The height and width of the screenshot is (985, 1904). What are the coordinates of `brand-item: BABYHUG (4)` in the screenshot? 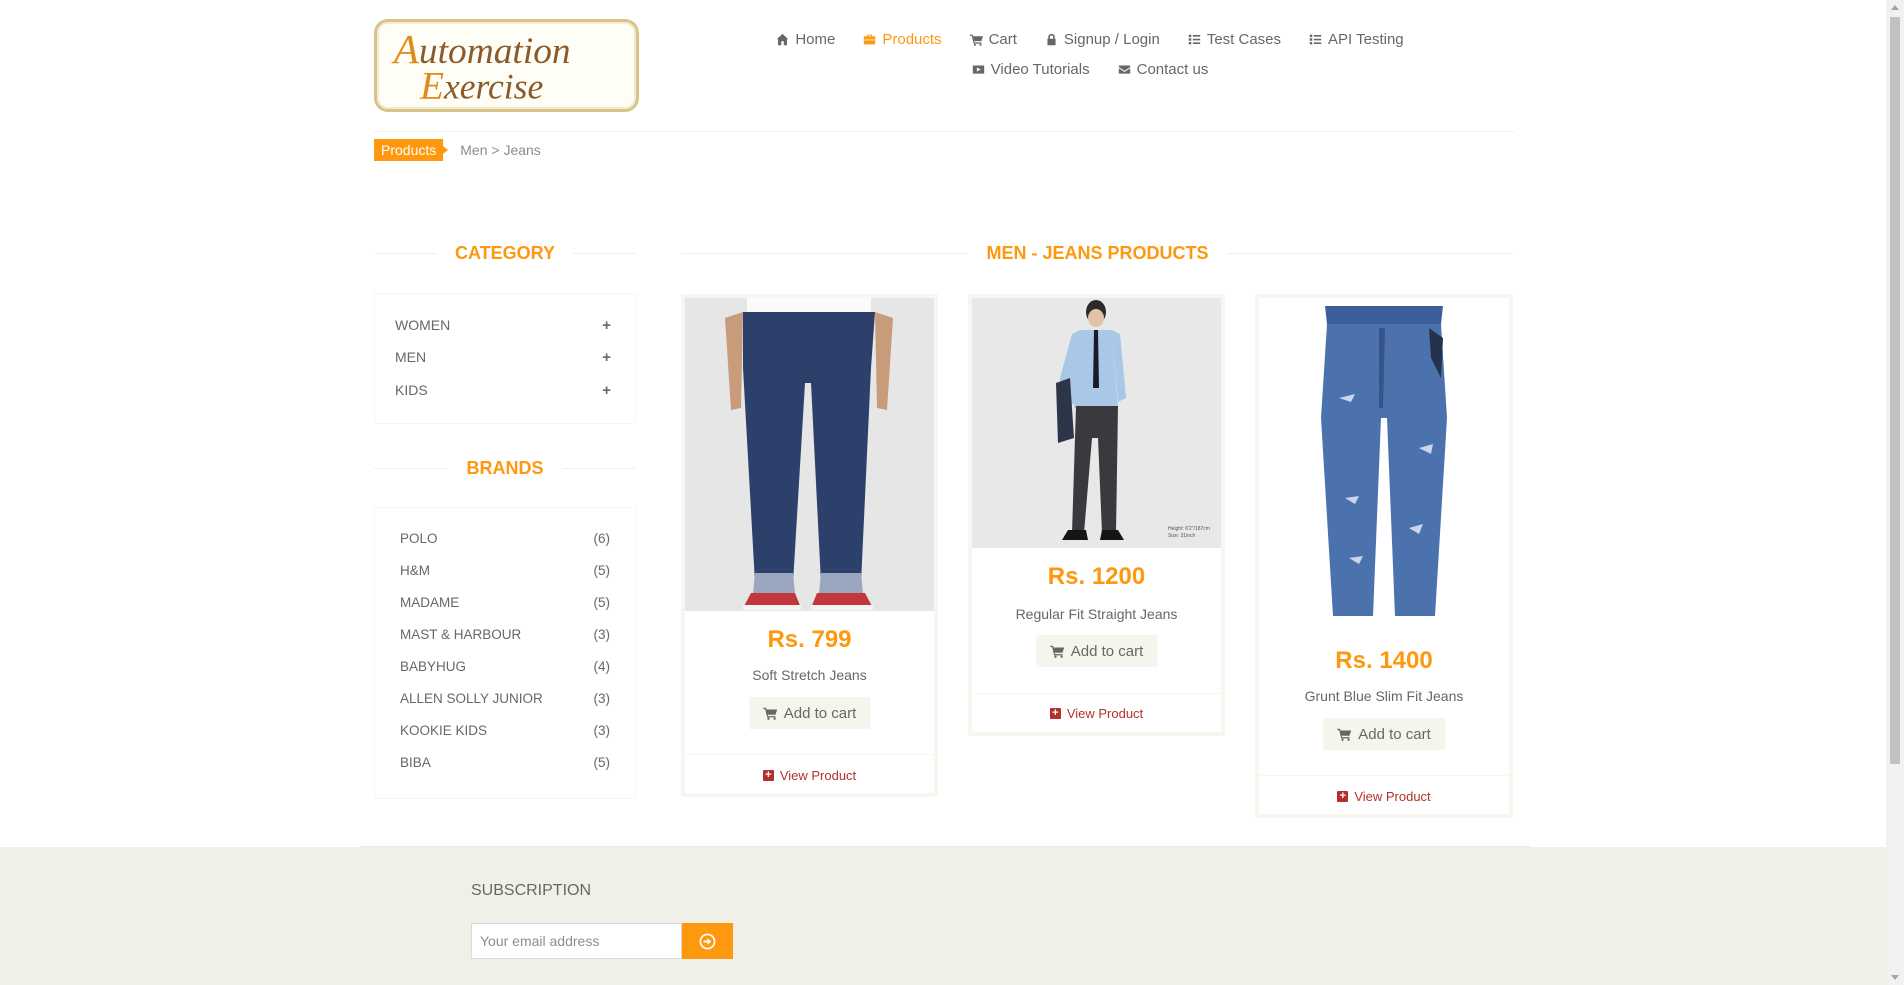 It's located at (505, 666).